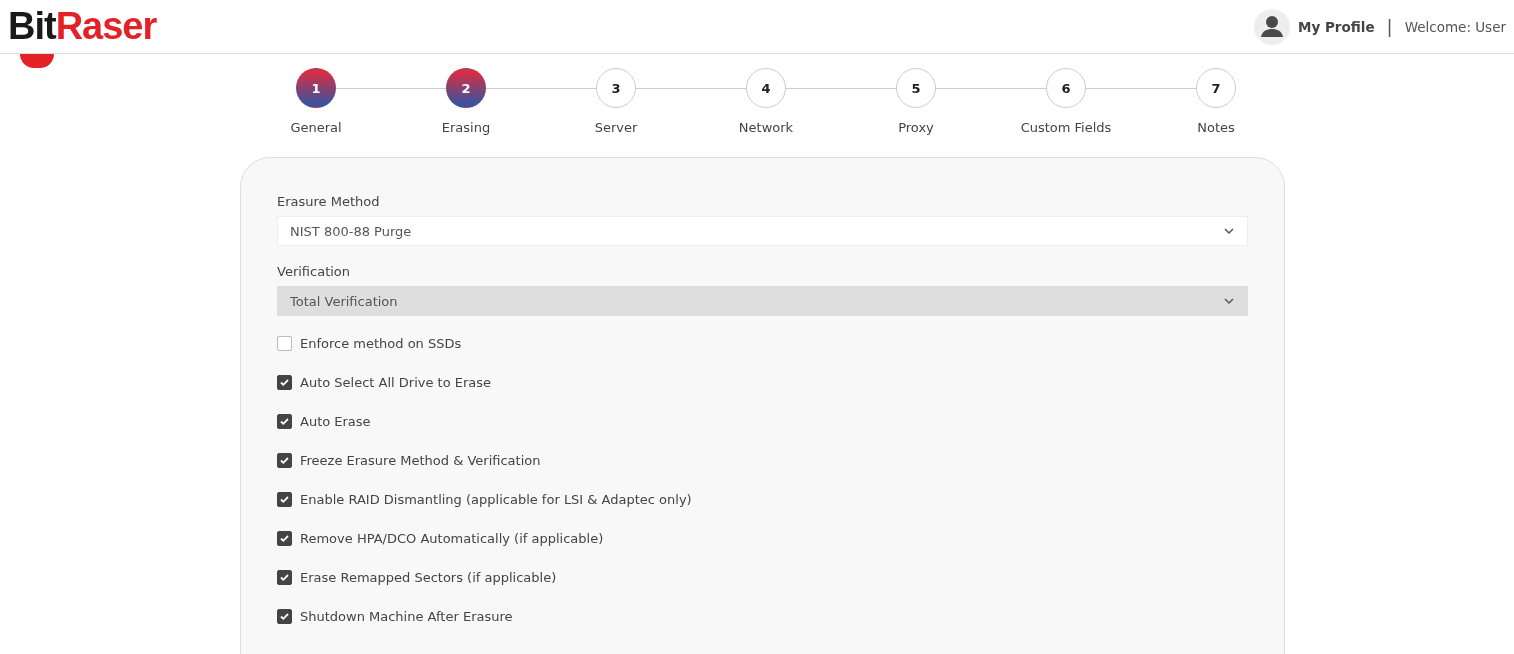  I want to click on select-field: NIST 800-88 Purge, so click(762, 231).